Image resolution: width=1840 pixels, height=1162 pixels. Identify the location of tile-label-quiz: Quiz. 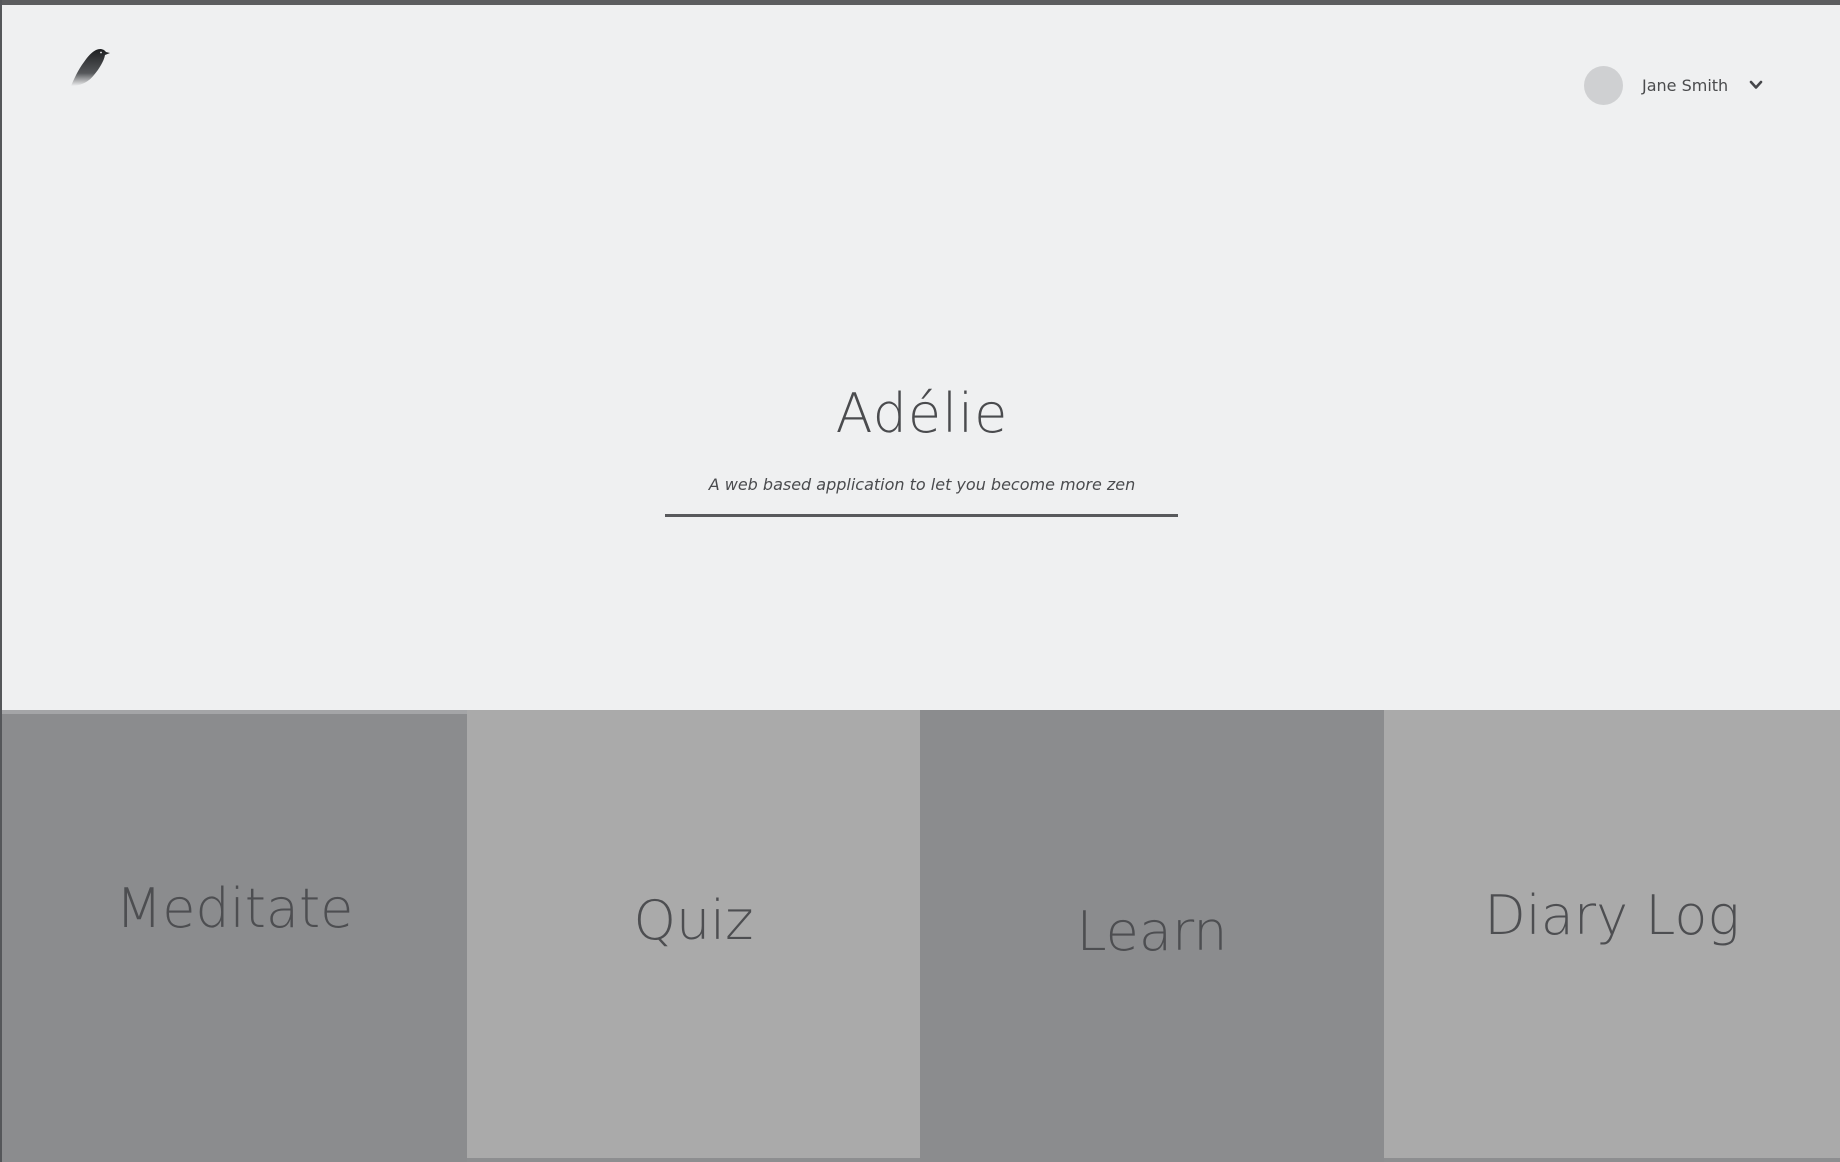
(693, 920).